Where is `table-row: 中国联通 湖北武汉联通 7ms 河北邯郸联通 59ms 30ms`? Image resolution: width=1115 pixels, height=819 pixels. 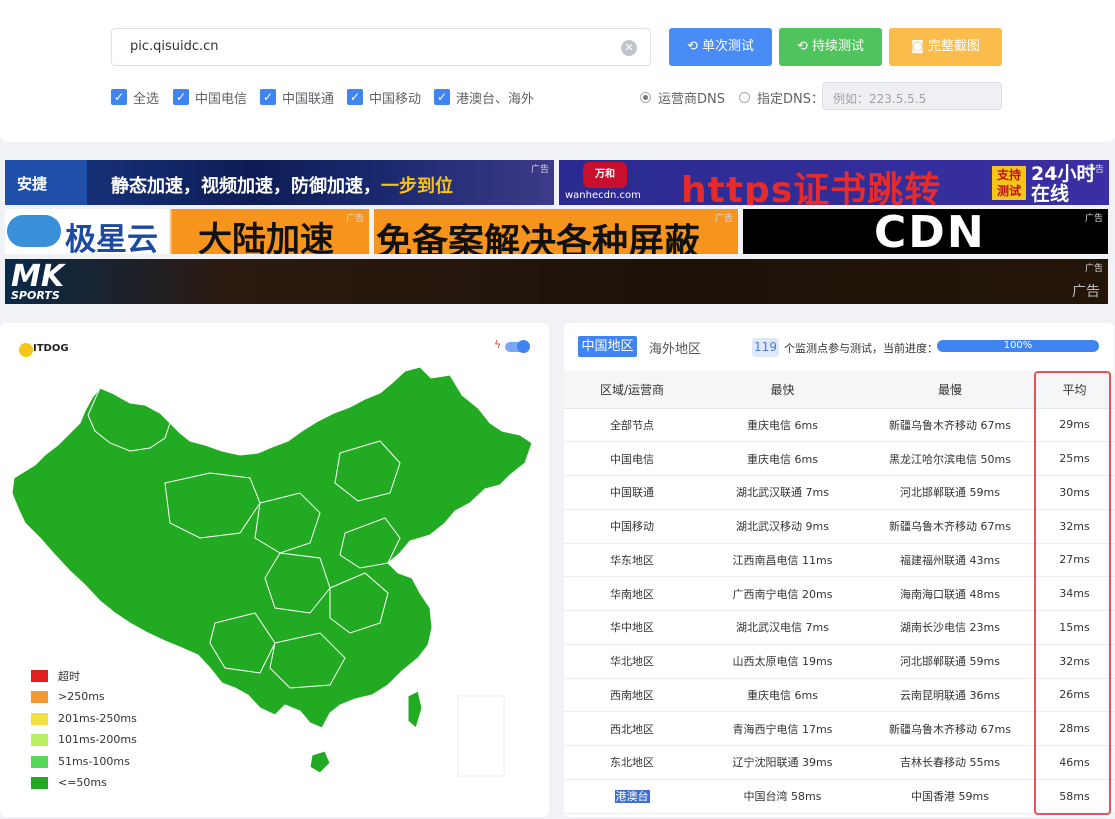
table-row: 中国联通 湖北武汉联通 7ms 河北邯郸联通 59ms 30ms is located at coordinates (839, 492).